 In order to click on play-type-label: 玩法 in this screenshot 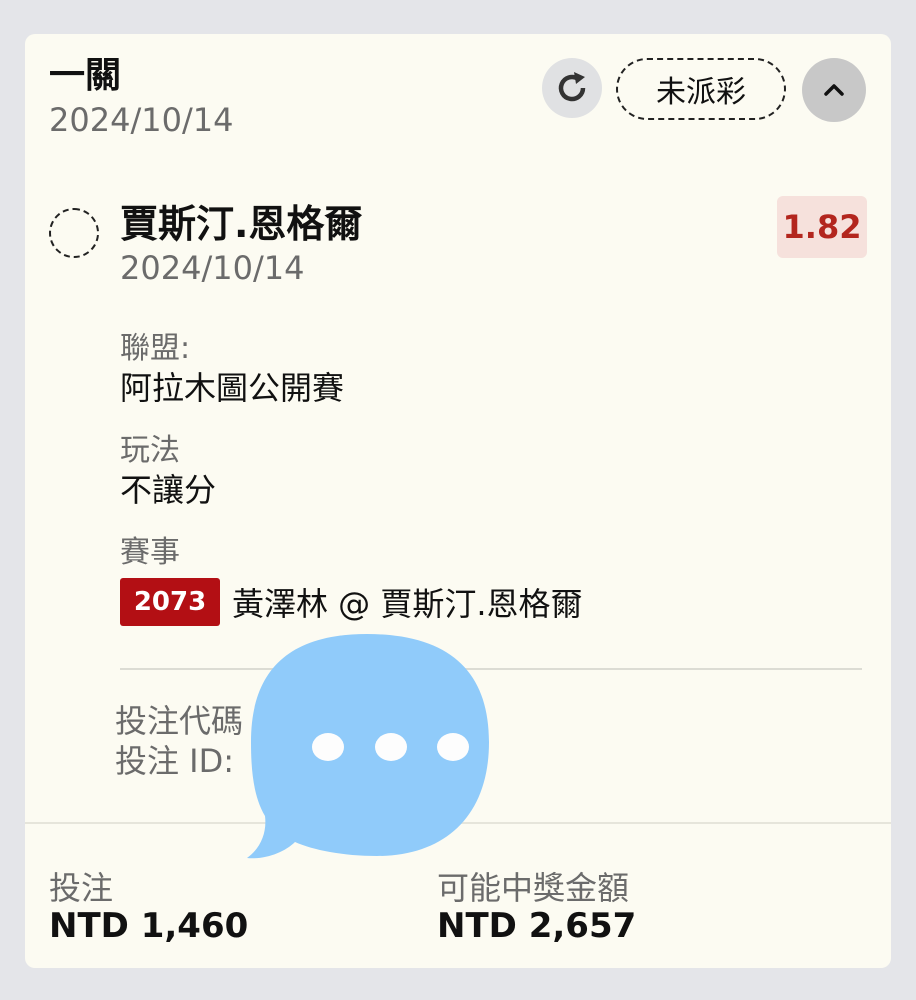, I will do `click(150, 450)`.